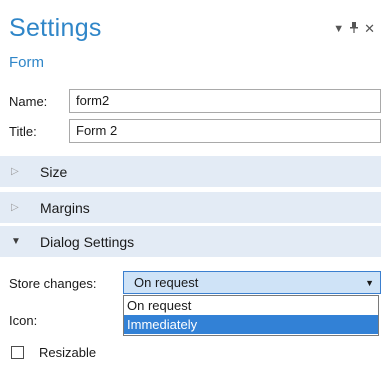 The image size is (381, 369). What do you see at coordinates (166, 282) in the screenshot?
I see `store-changes-value: On request` at bounding box center [166, 282].